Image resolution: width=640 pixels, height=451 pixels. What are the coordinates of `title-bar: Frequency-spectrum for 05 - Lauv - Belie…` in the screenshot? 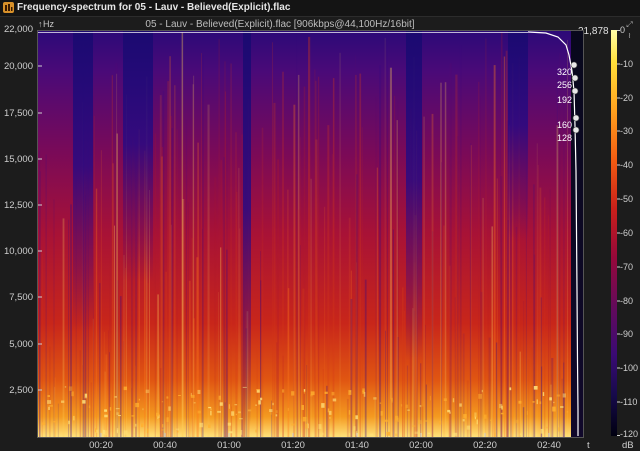 It's located at (320, 8).